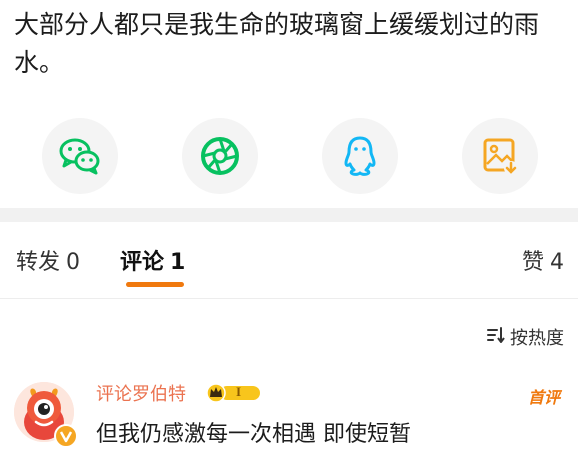 This screenshot has height=463, width=578. What do you see at coordinates (532, 262) in the screenshot?
I see `tab-like-label: 赞` at bounding box center [532, 262].